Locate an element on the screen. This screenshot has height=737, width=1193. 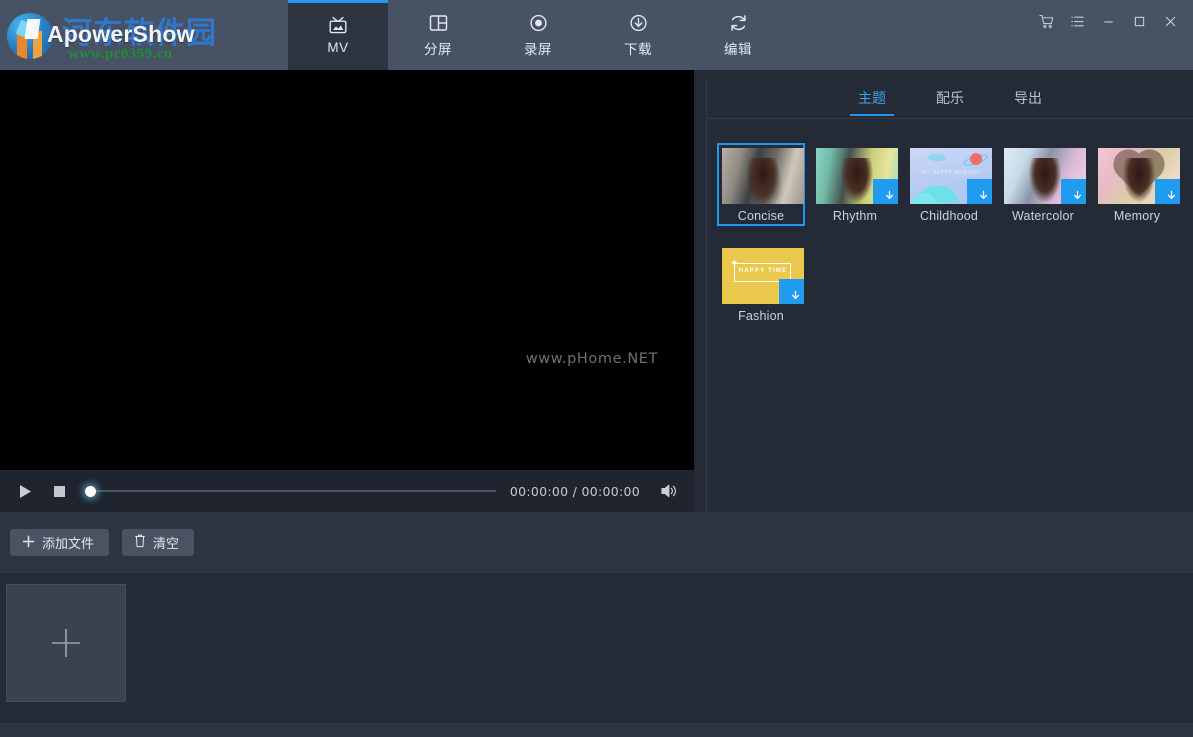
tab-download-label: 下载 is located at coordinates (638, 49).